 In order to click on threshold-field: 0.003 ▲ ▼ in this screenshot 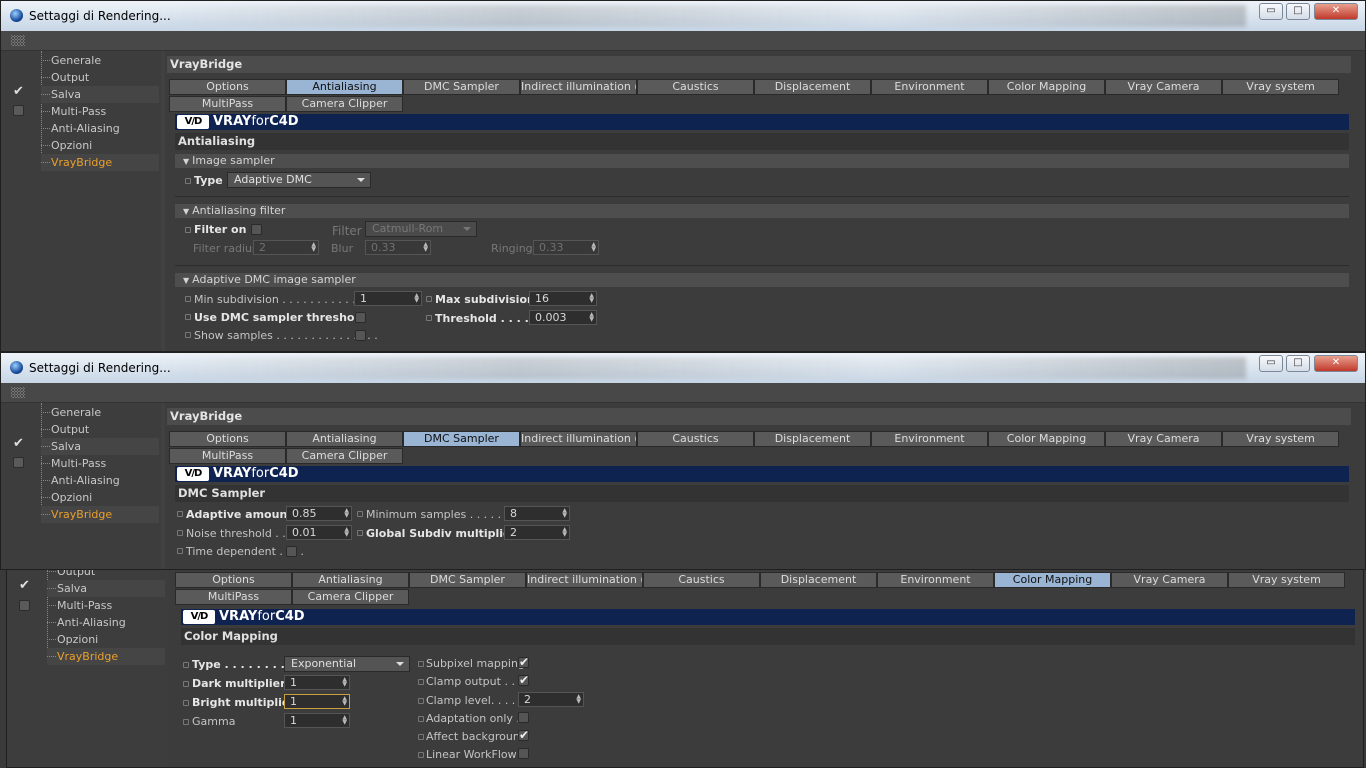, I will do `click(563, 317)`.